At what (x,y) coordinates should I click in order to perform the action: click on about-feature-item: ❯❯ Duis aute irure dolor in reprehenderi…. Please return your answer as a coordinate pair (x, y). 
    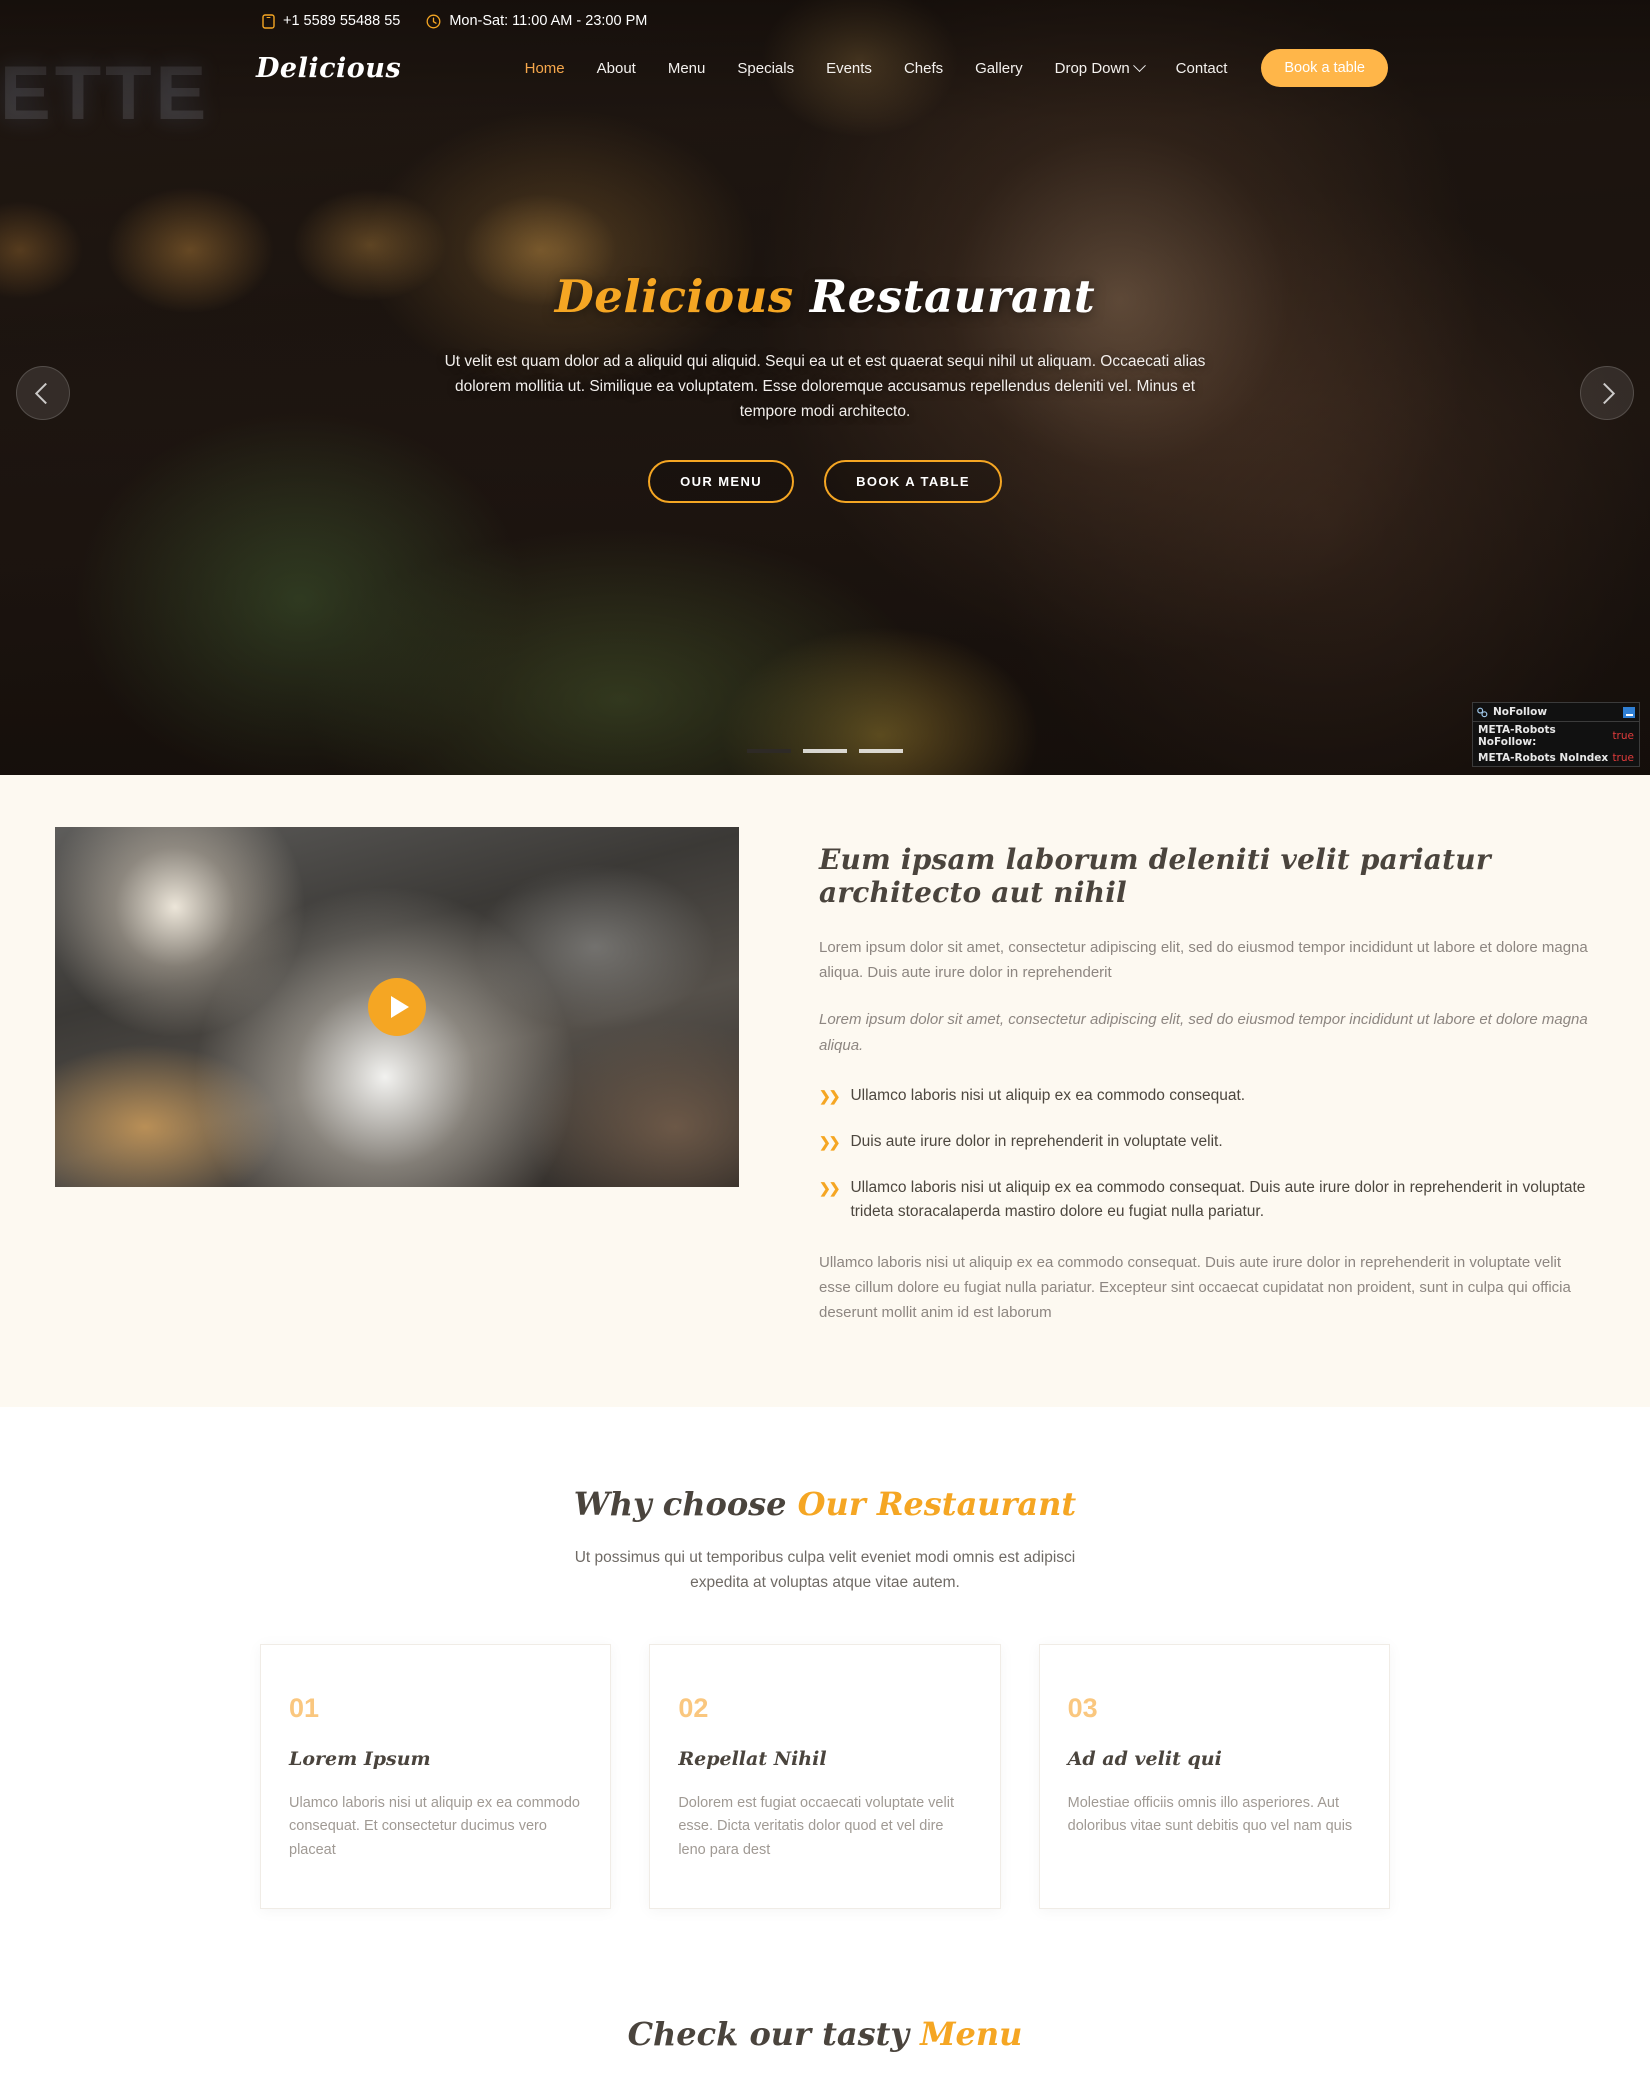
    Looking at the image, I should click on (1207, 1142).